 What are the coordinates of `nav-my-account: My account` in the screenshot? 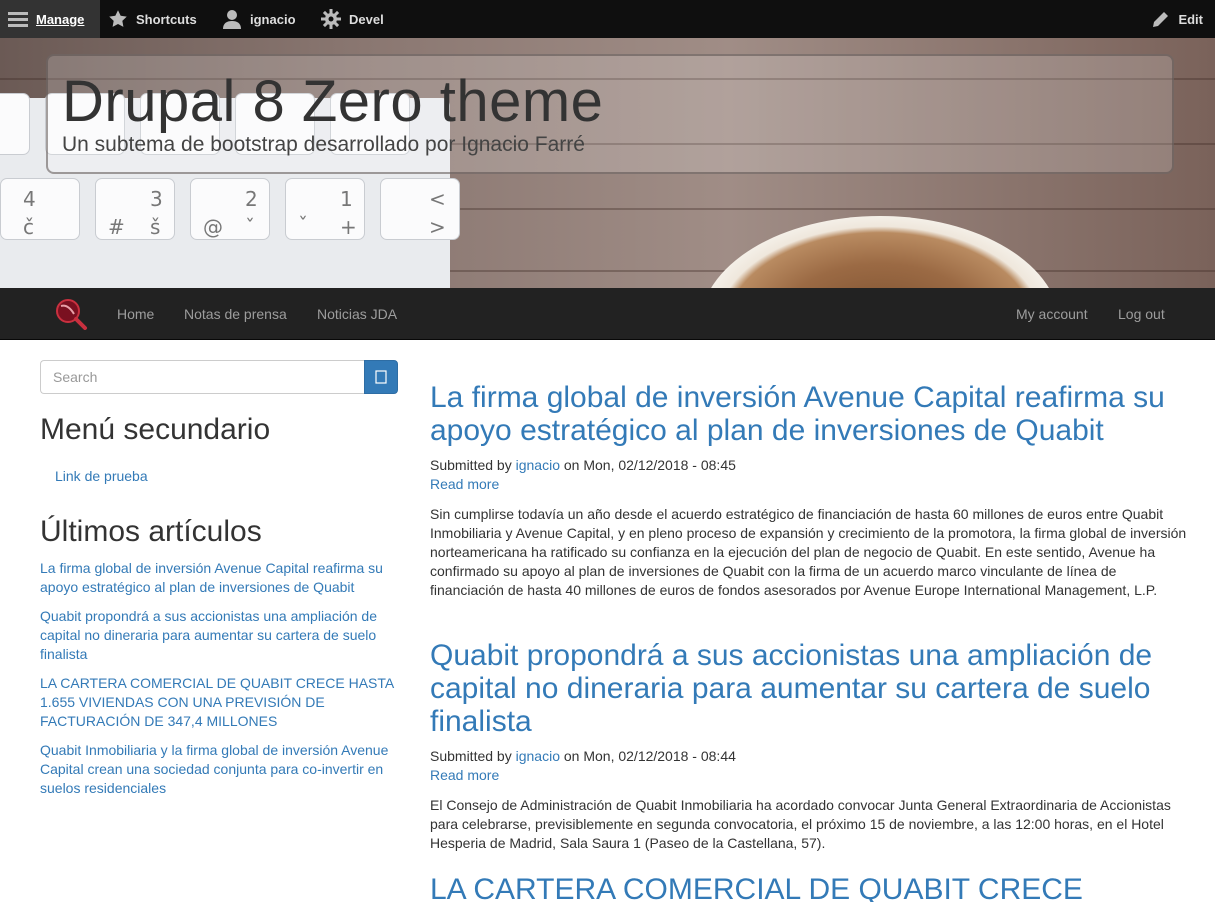 It's located at (1052, 314).